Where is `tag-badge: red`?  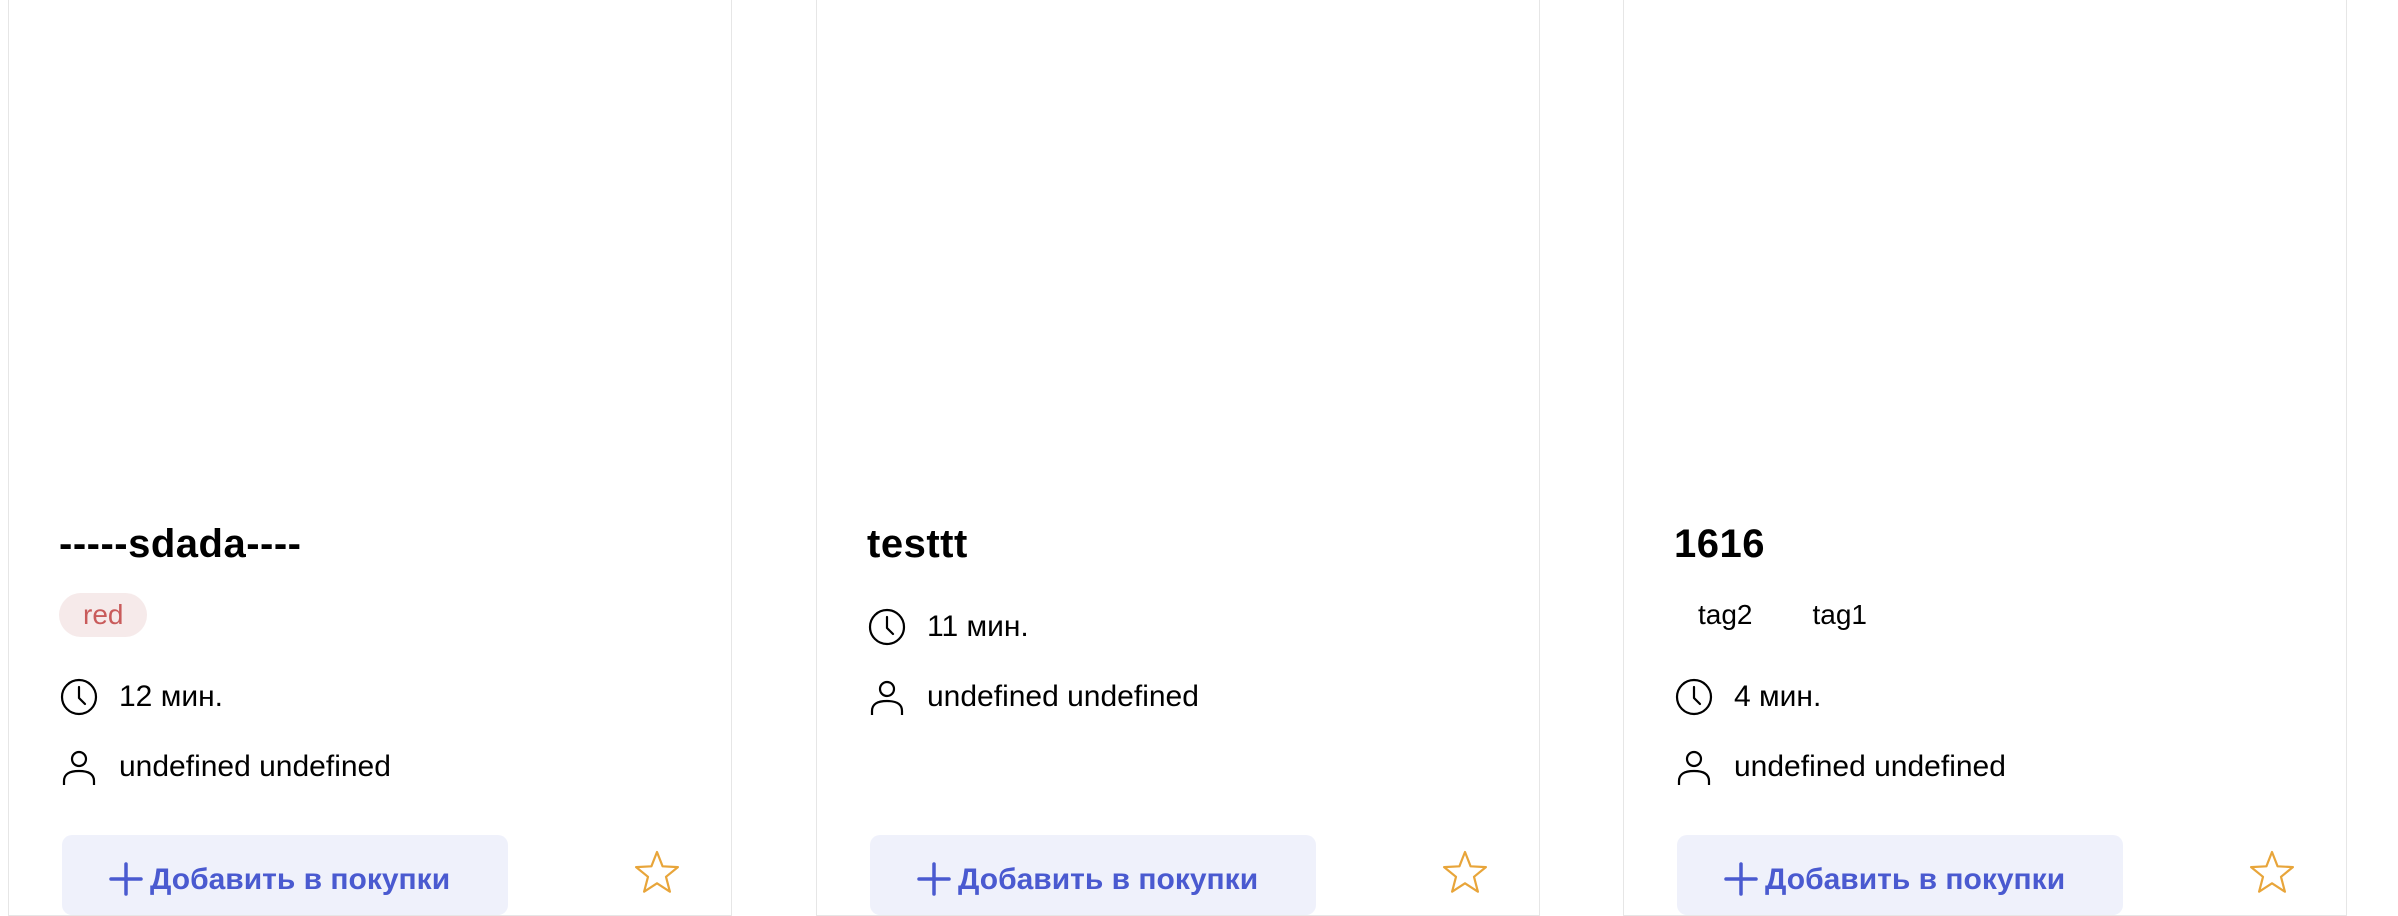 tag-badge: red is located at coordinates (103, 615).